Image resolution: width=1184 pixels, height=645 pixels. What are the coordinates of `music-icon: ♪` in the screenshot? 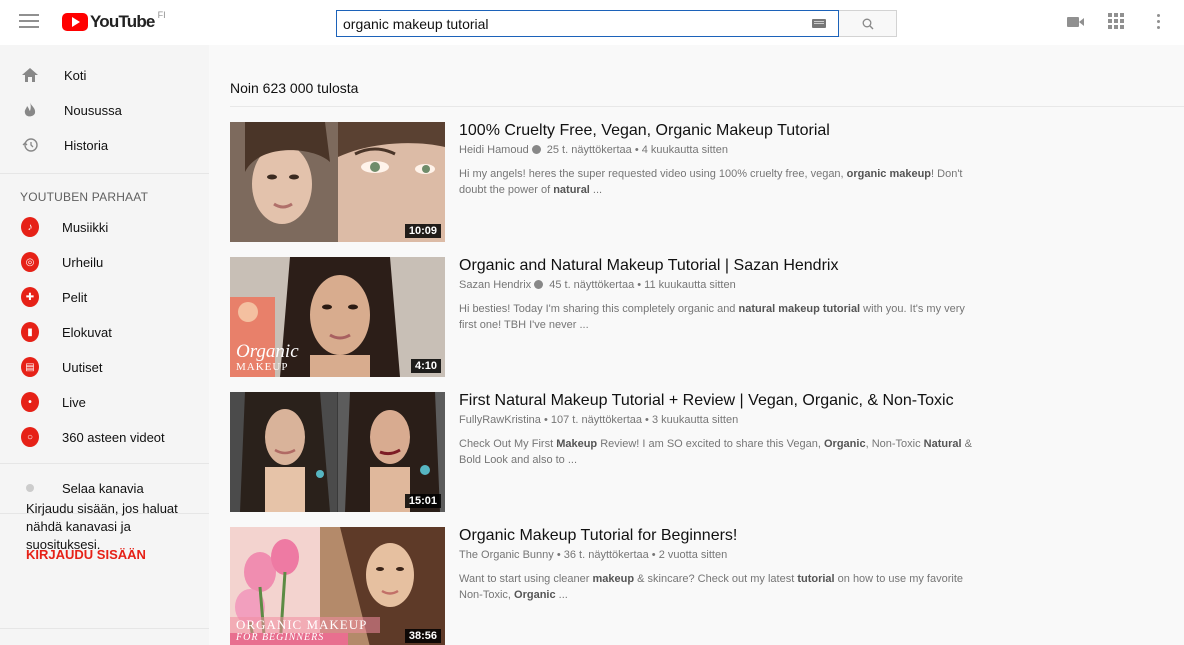 It's located at (30, 227).